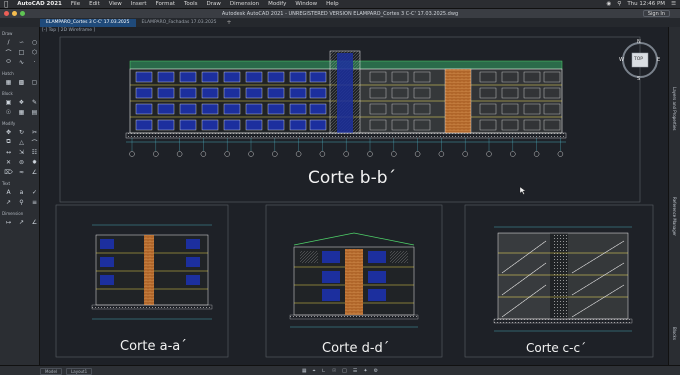  I want to click on tab-fachadas: ELAMPARO_Fachadas 17.03.2025, so click(179, 23).